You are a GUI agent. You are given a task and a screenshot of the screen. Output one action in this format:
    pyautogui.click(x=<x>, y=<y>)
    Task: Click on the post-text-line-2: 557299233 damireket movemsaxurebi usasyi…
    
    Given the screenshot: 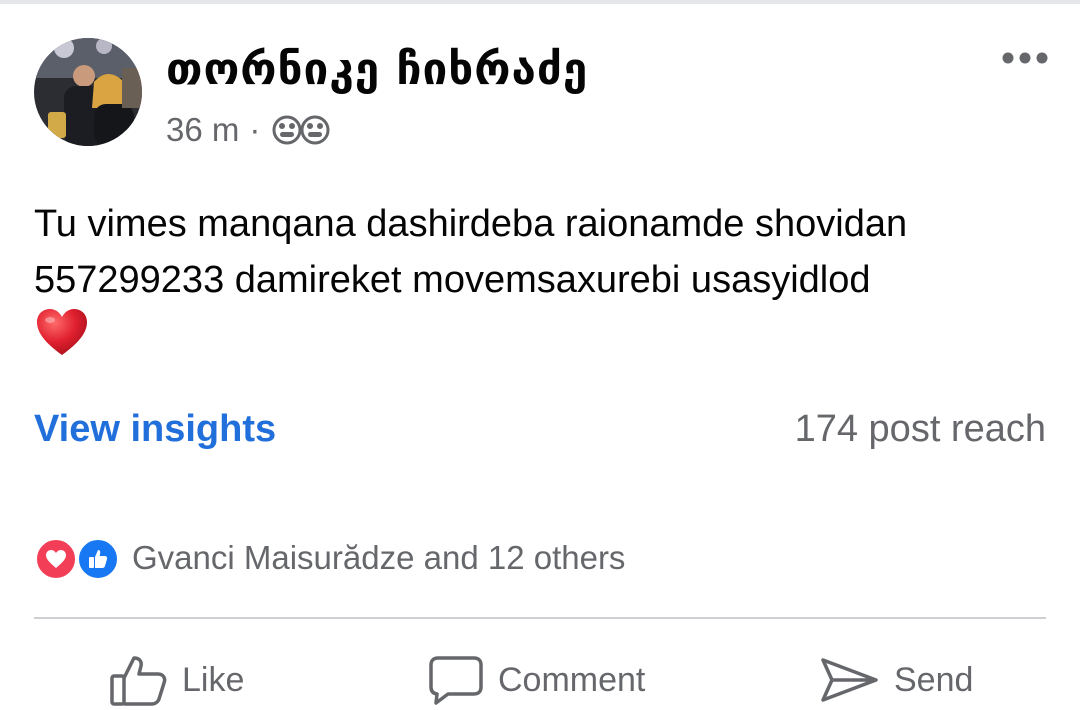 What is the action you would take?
    pyautogui.click(x=452, y=280)
    